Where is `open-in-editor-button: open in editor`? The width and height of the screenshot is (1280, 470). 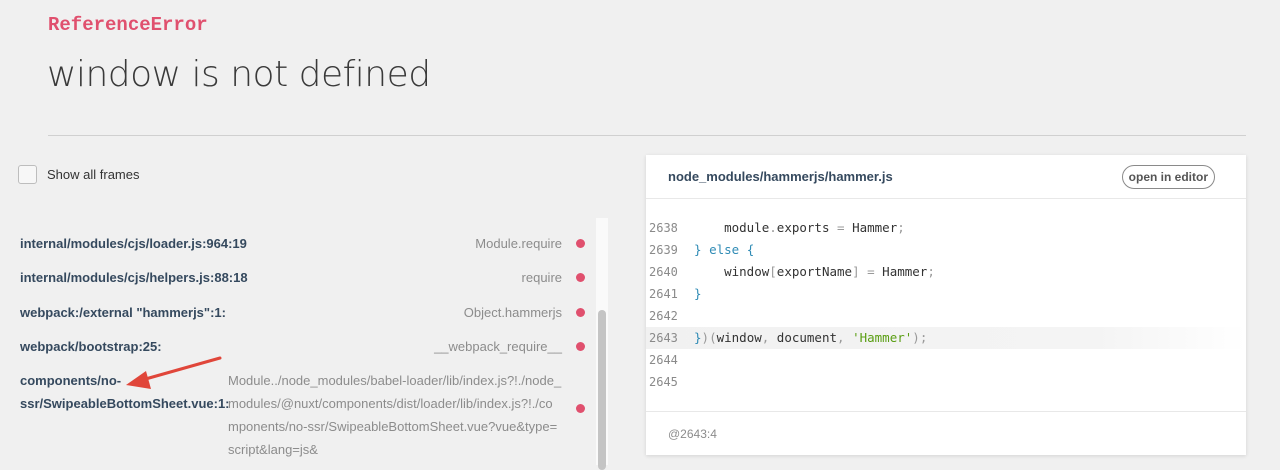
open-in-editor-button: open in editor is located at coordinates (1168, 177).